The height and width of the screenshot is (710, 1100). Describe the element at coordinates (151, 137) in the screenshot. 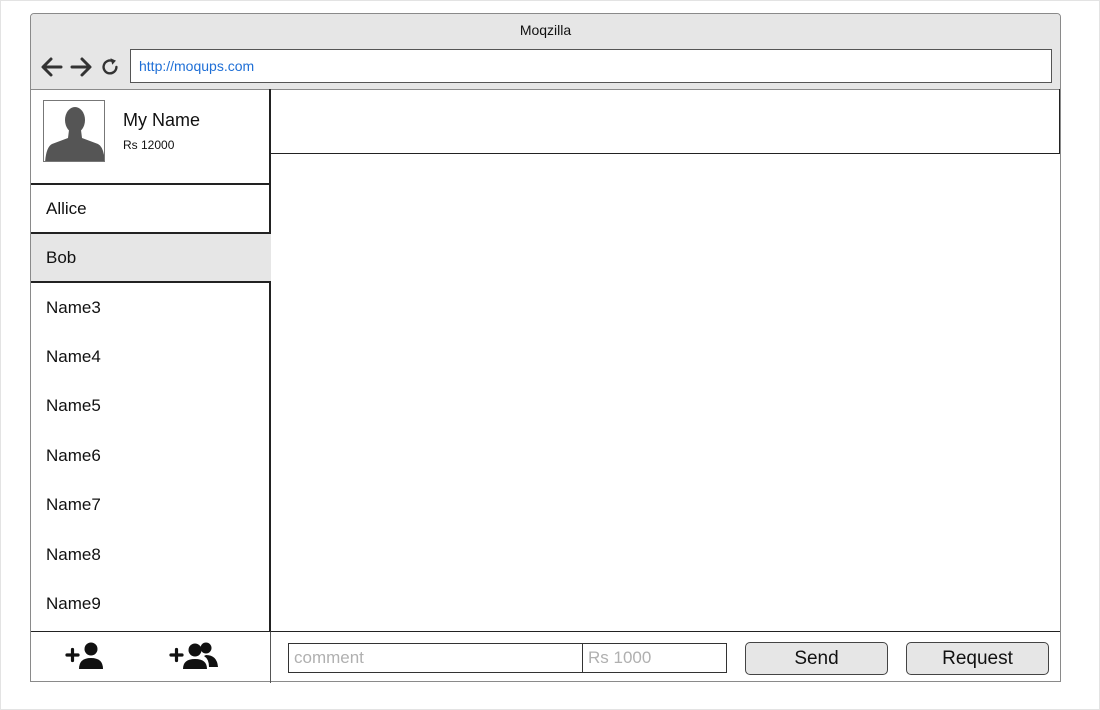

I see `profile-card: My Name Rs 12000` at that location.